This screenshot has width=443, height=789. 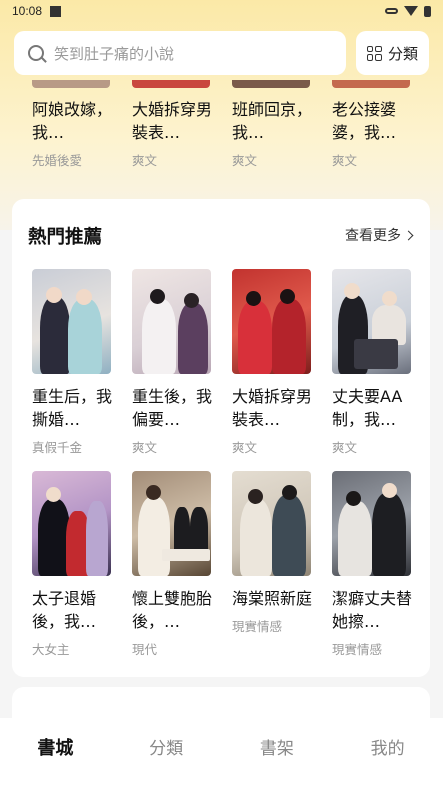 What do you see at coordinates (411, 11) in the screenshot?
I see `wifi-icon` at bounding box center [411, 11].